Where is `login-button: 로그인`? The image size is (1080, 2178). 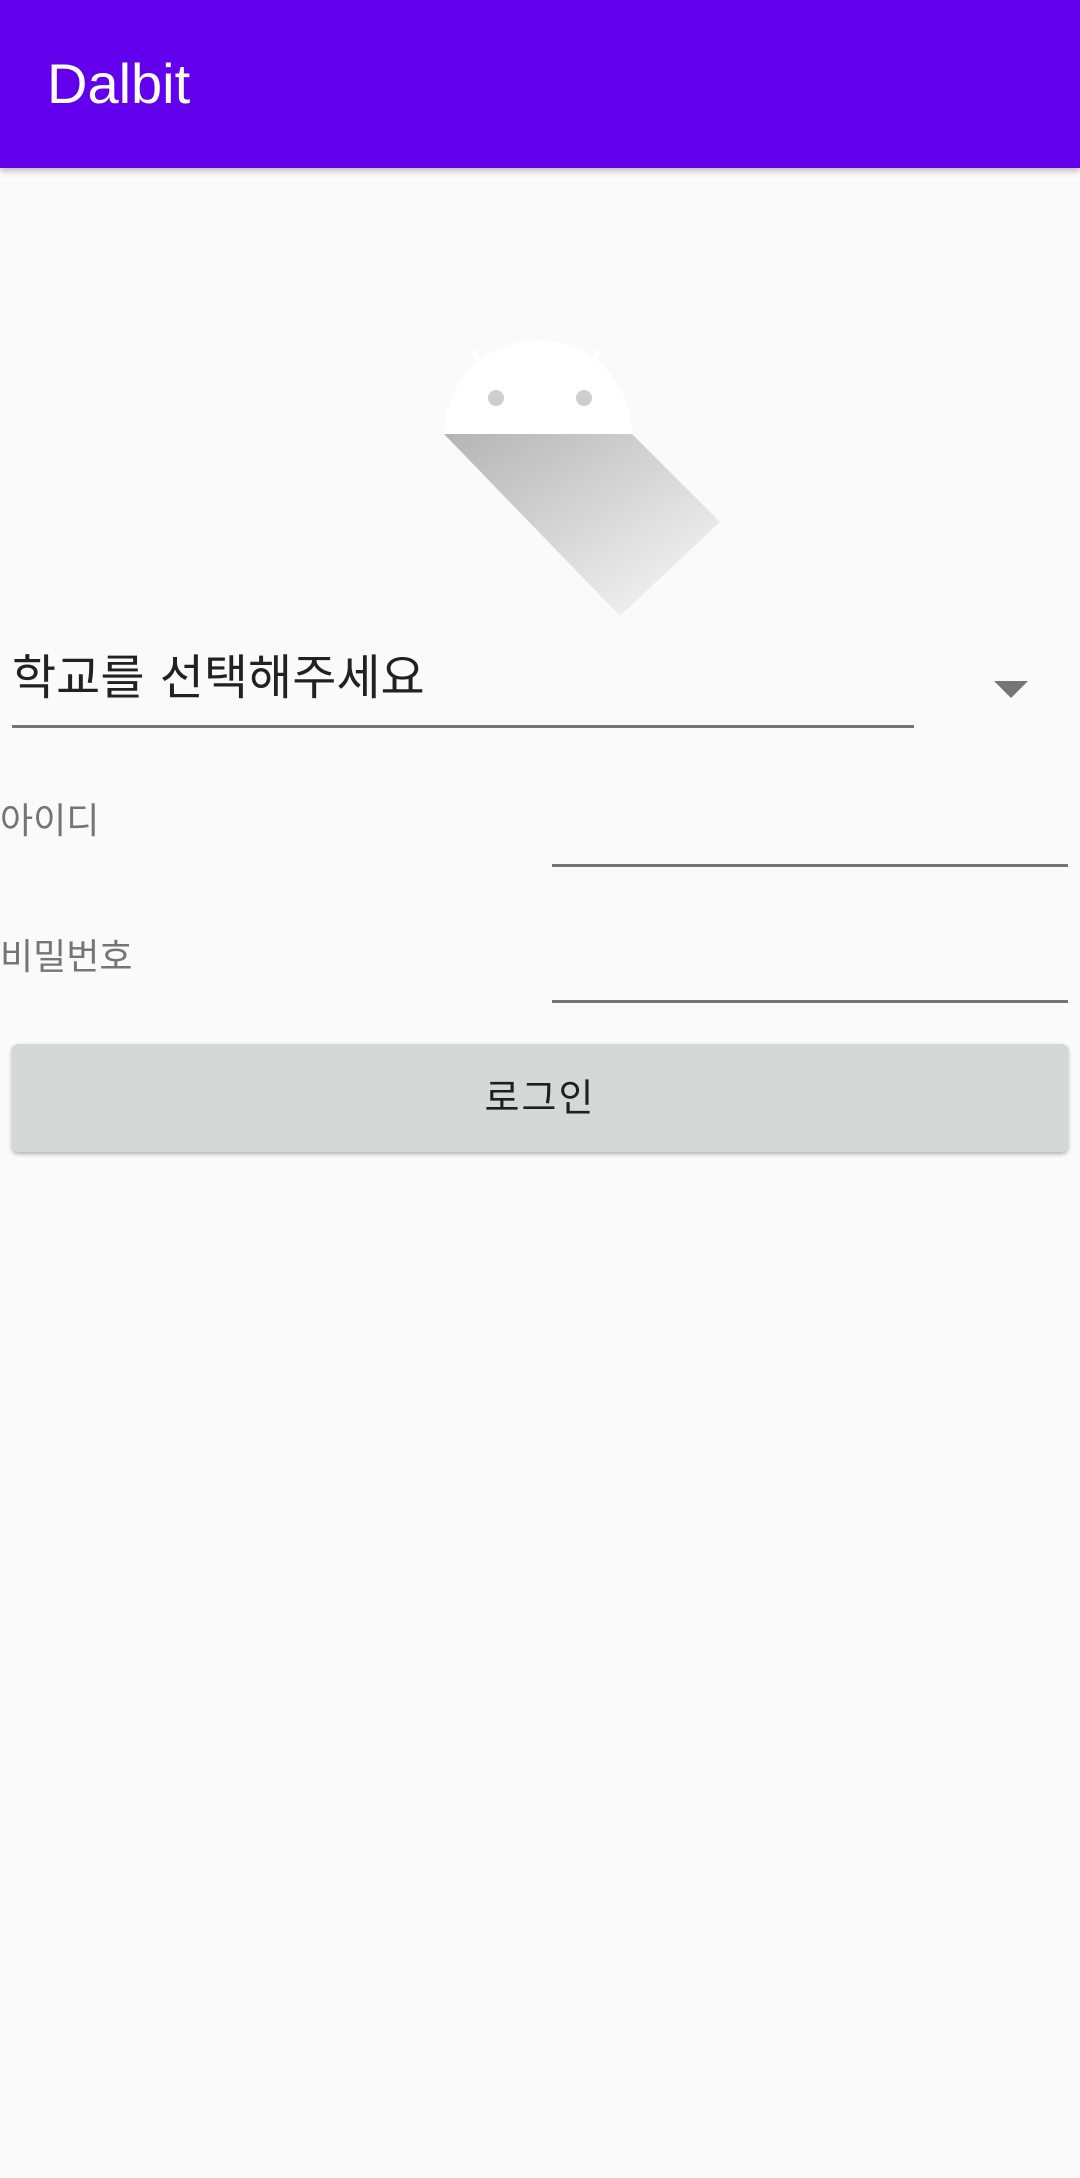
login-button: 로그인 is located at coordinates (540, 1098).